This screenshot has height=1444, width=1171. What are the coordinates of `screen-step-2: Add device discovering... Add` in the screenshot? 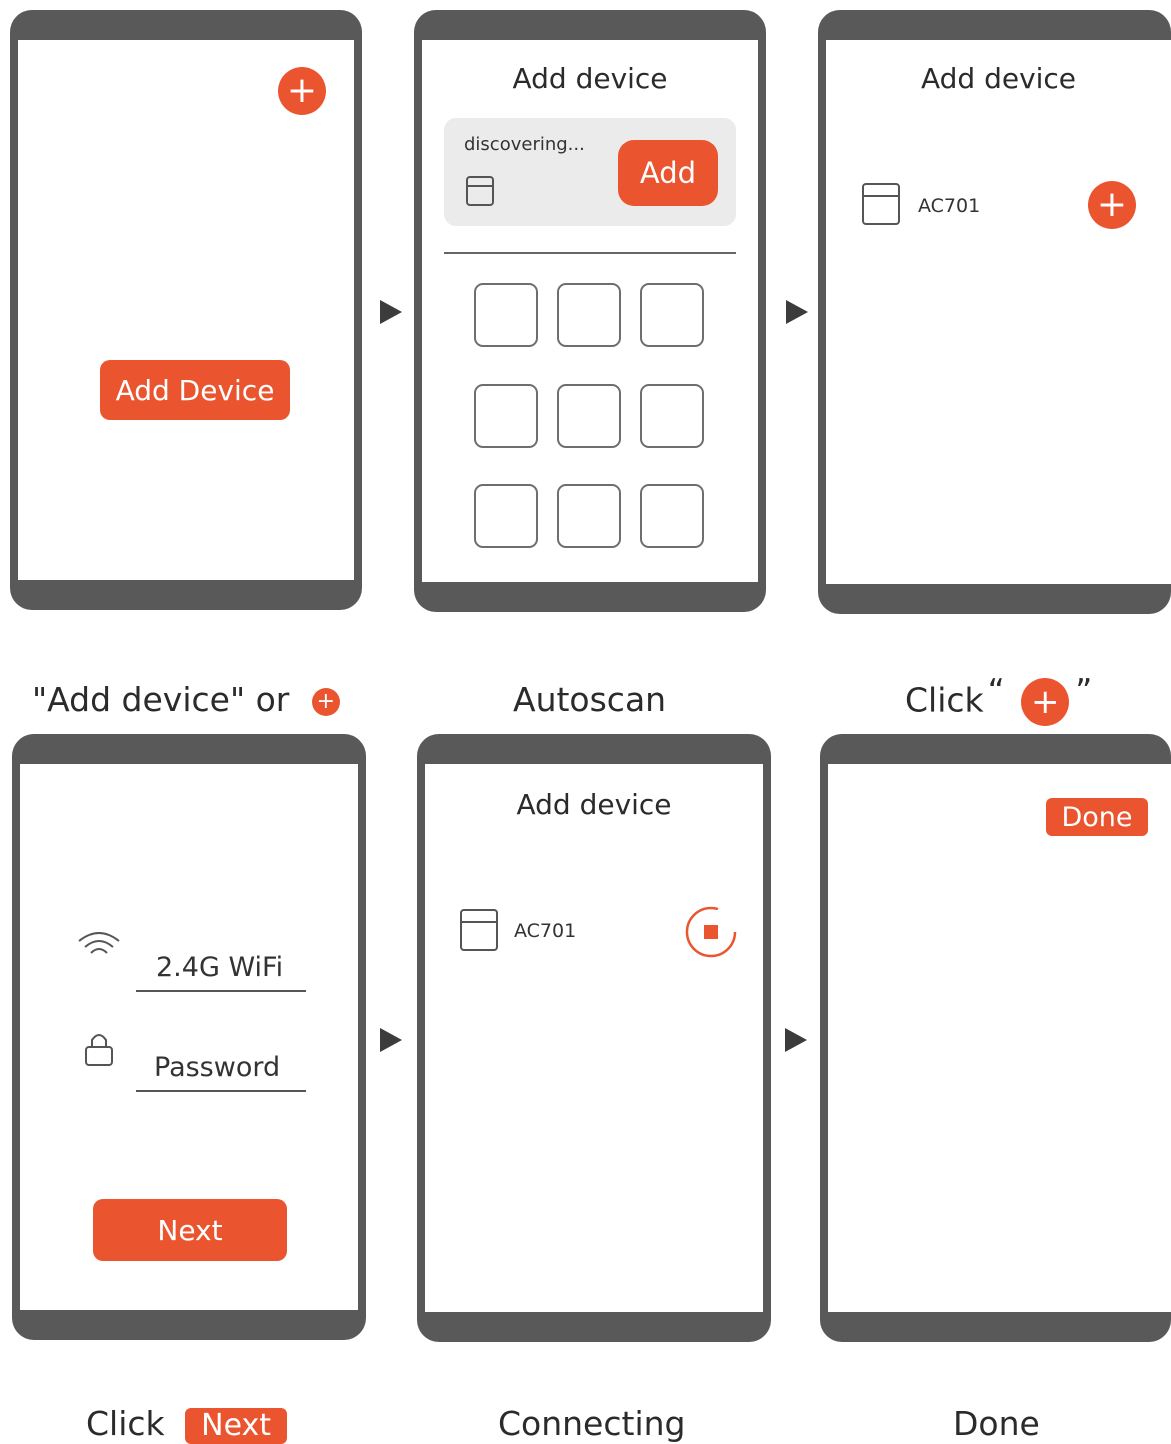 It's located at (590, 311).